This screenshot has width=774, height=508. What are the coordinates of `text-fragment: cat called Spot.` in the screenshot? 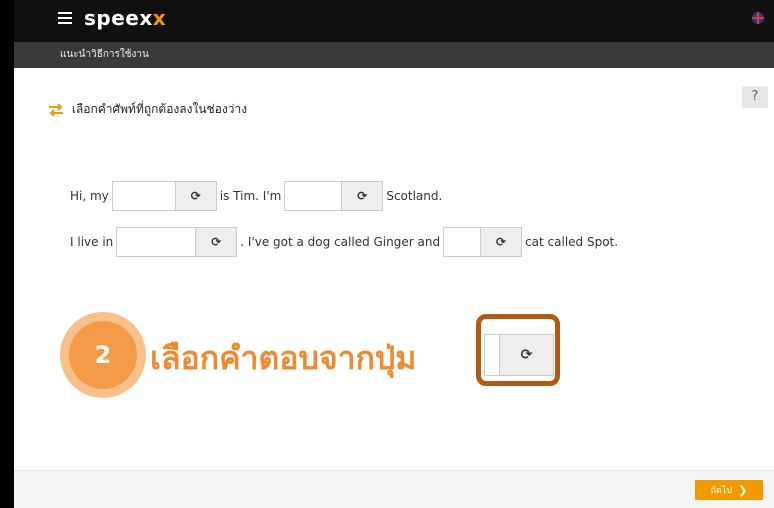 It's located at (572, 242).